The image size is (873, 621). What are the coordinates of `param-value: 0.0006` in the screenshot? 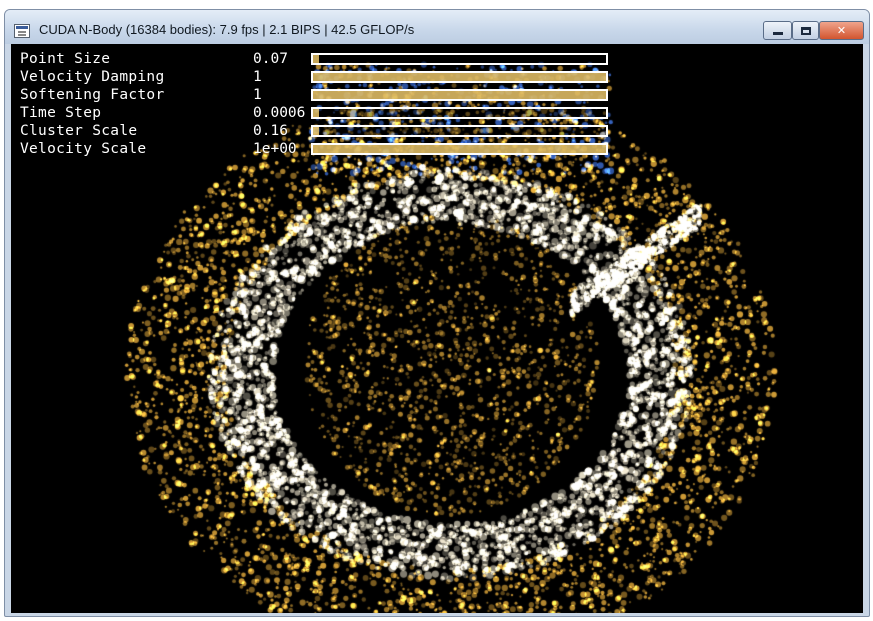 It's located at (279, 113).